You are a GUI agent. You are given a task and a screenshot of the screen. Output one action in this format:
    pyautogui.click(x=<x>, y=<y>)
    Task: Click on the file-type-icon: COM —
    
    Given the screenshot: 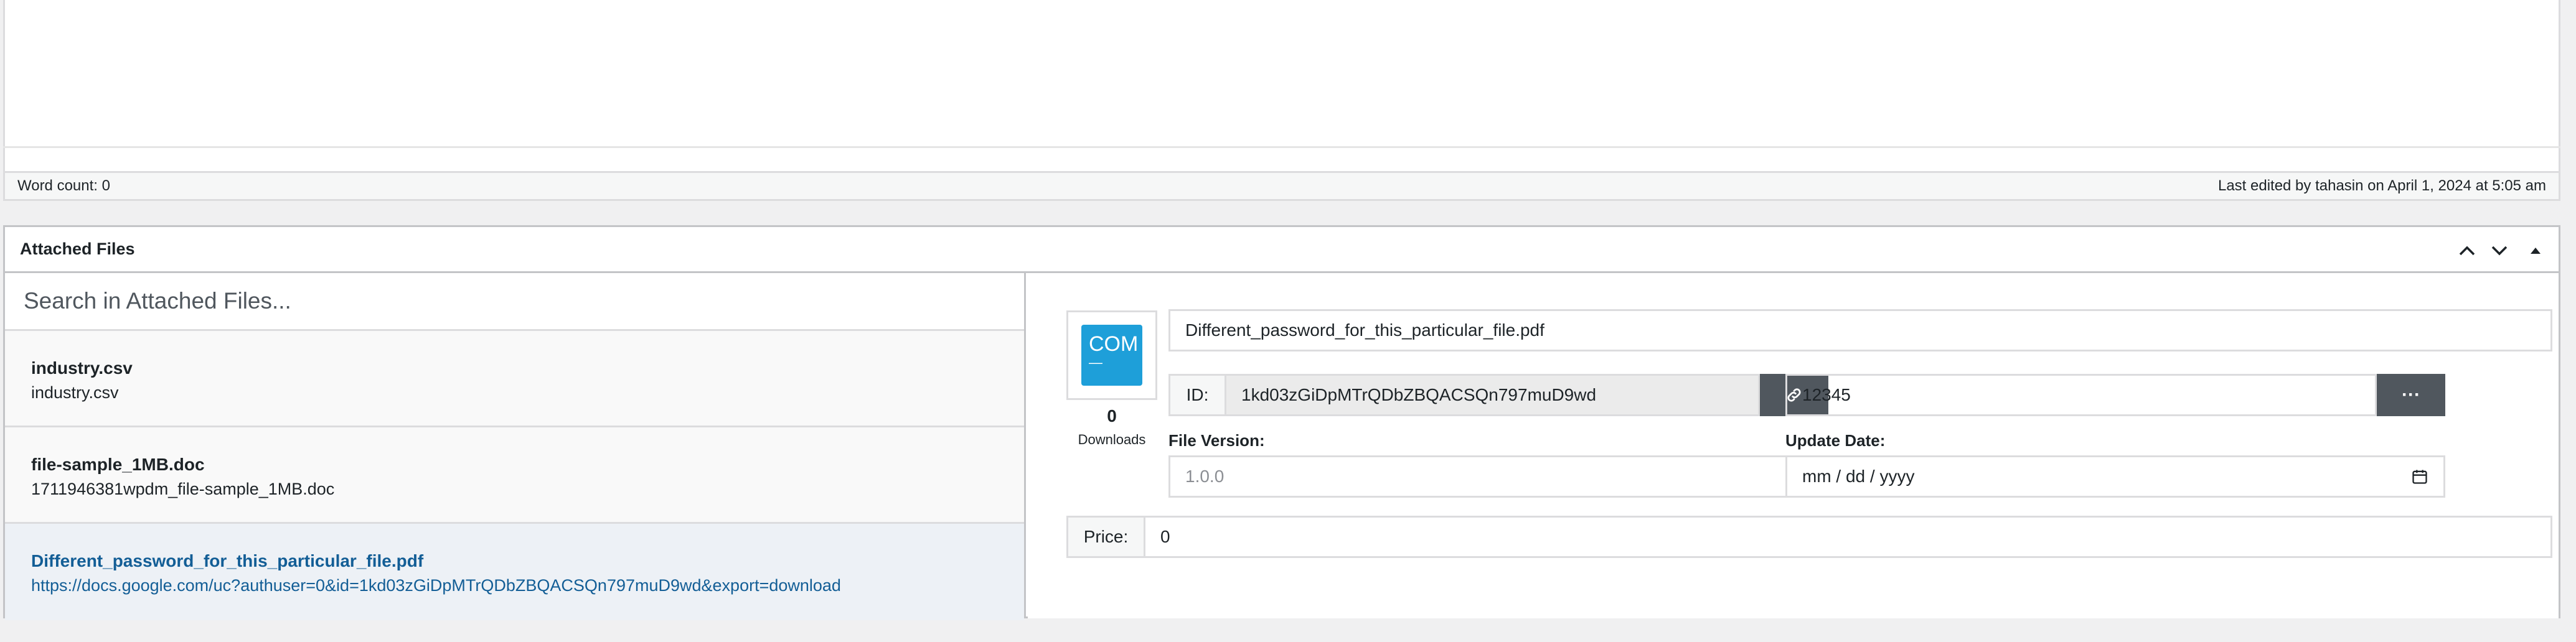 What is the action you would take?
    pyautogui.click(x=1111, y=355)
    